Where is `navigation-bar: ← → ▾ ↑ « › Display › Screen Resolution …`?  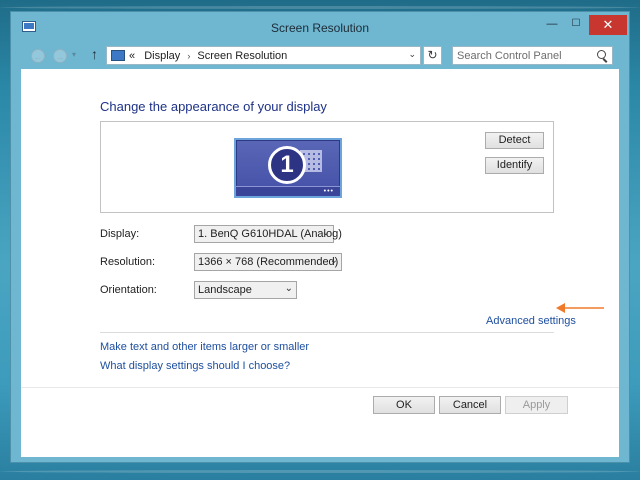
navigation-bar: ← → ▾ ↑ « › Display › Screen Resolution … is located at coordinates (320, 55).